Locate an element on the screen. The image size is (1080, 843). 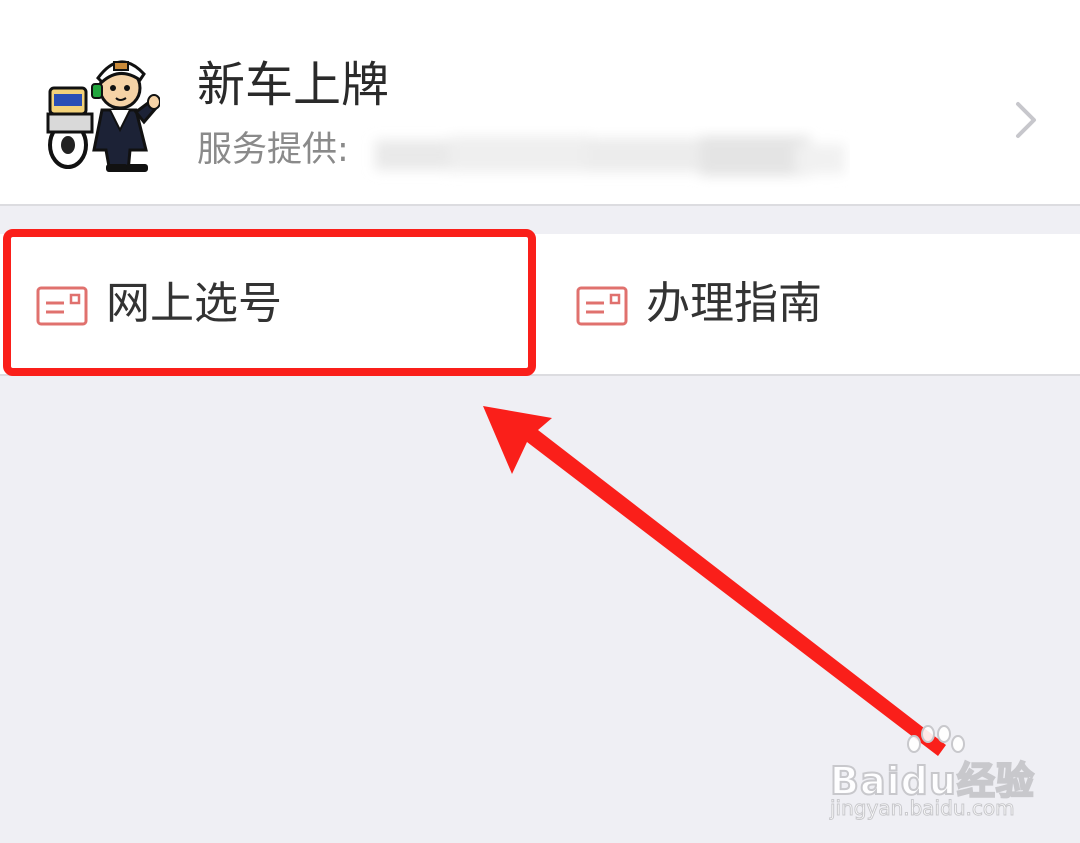
service-provider-label: 服务提供: is located at coordinates (273, 150).